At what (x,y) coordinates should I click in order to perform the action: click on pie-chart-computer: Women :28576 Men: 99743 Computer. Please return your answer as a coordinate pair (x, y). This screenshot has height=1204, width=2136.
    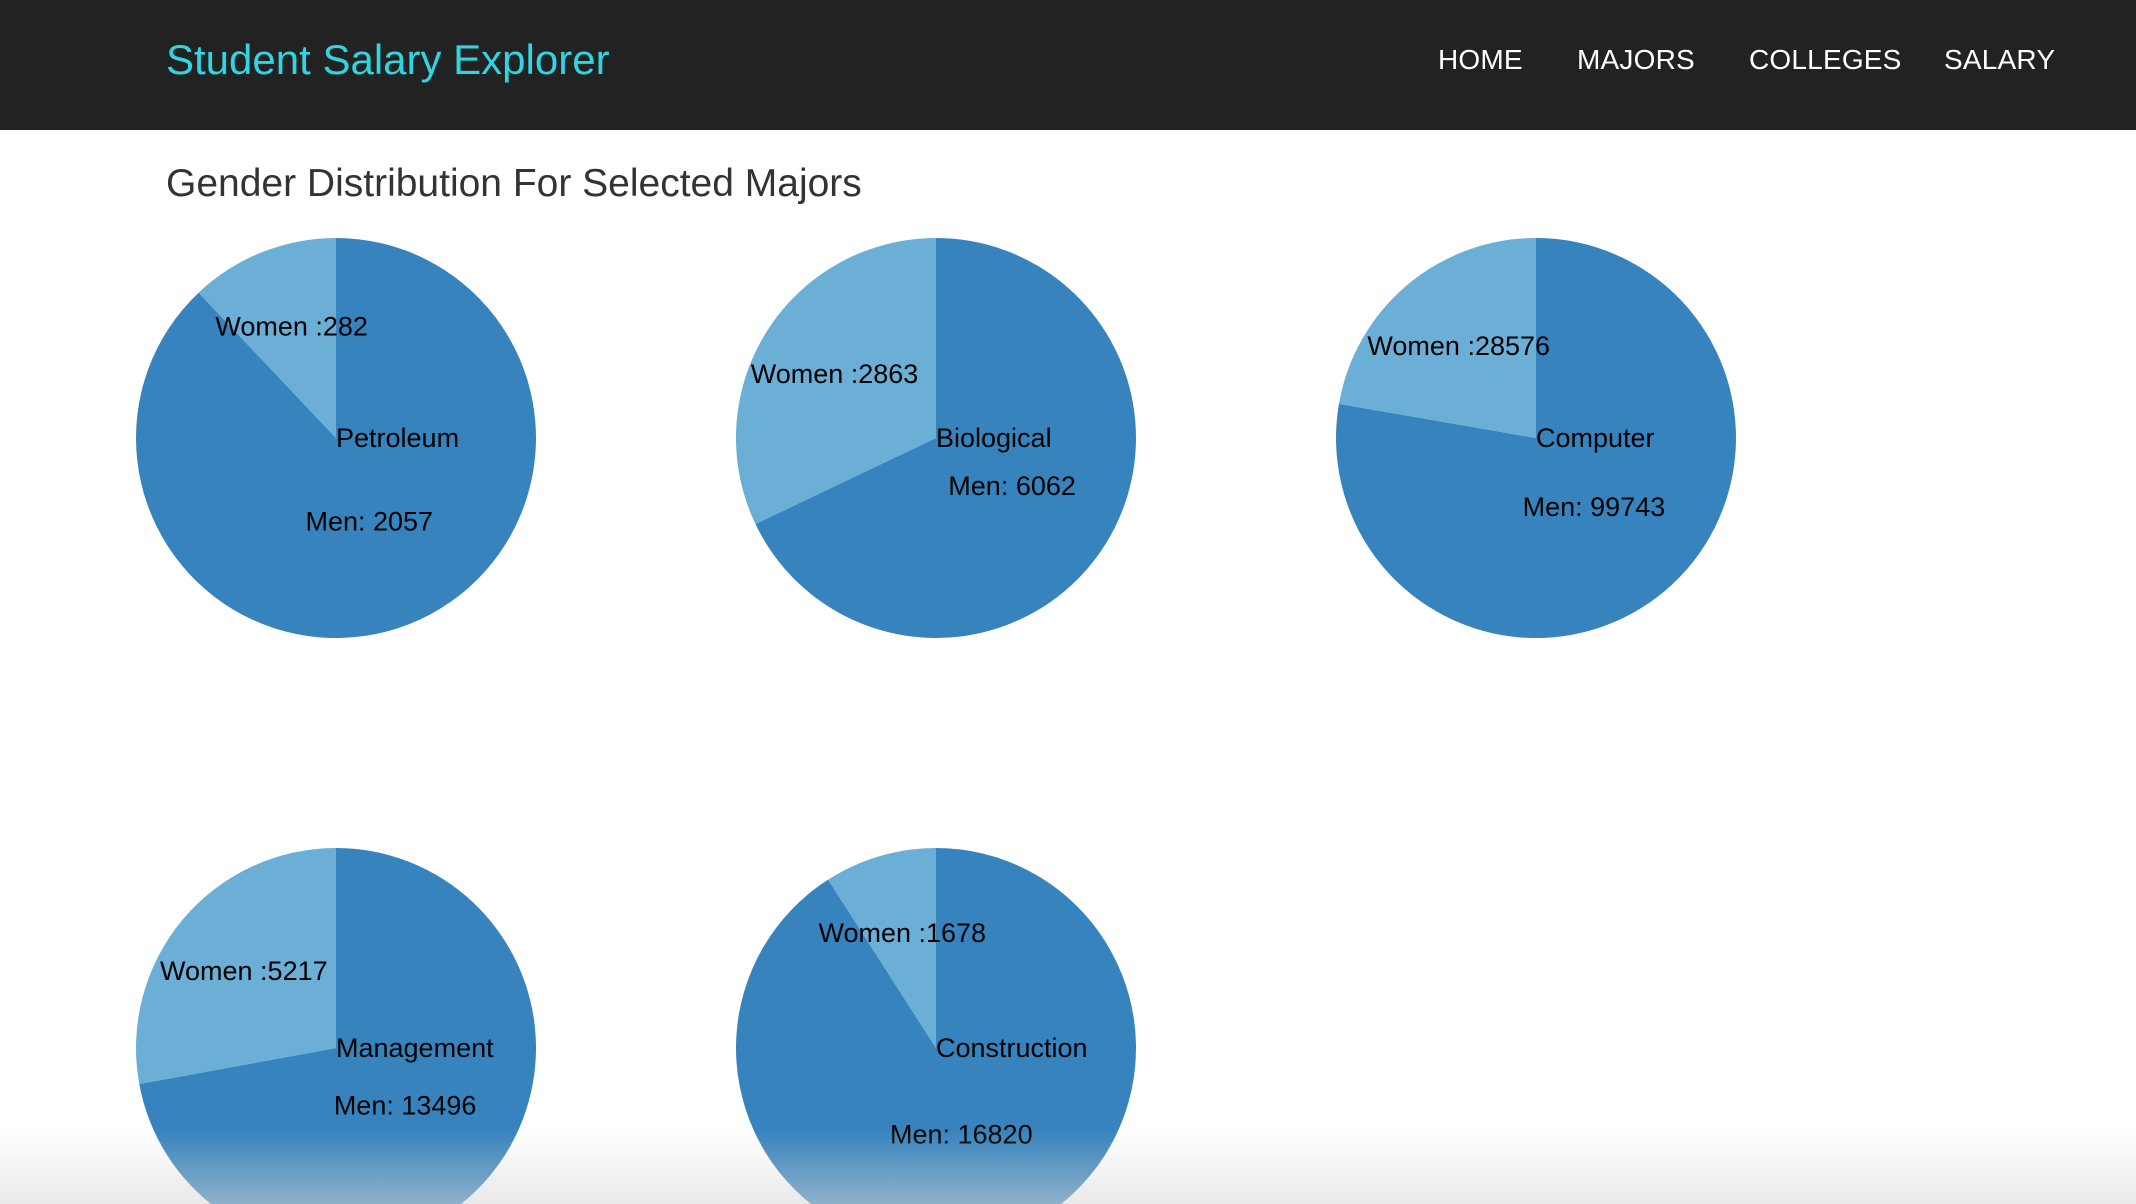
    Looking at the image, I should click on (1536, 438).